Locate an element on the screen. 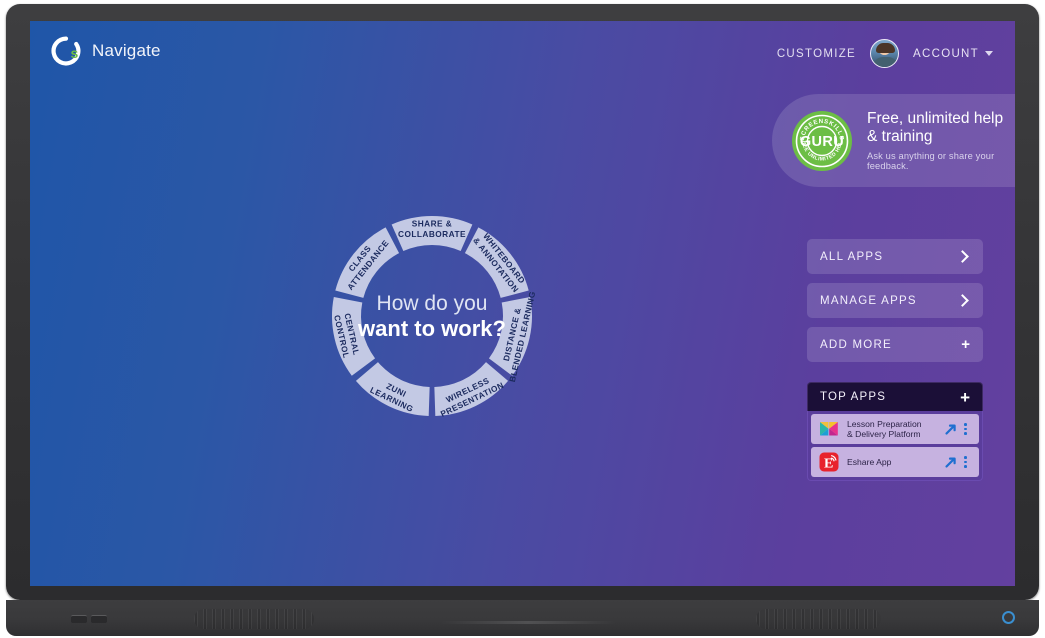 The height and width of the screenshot is (638, 1045). customize-button: CUSTOMIZE is located at coordinates (816, 54).